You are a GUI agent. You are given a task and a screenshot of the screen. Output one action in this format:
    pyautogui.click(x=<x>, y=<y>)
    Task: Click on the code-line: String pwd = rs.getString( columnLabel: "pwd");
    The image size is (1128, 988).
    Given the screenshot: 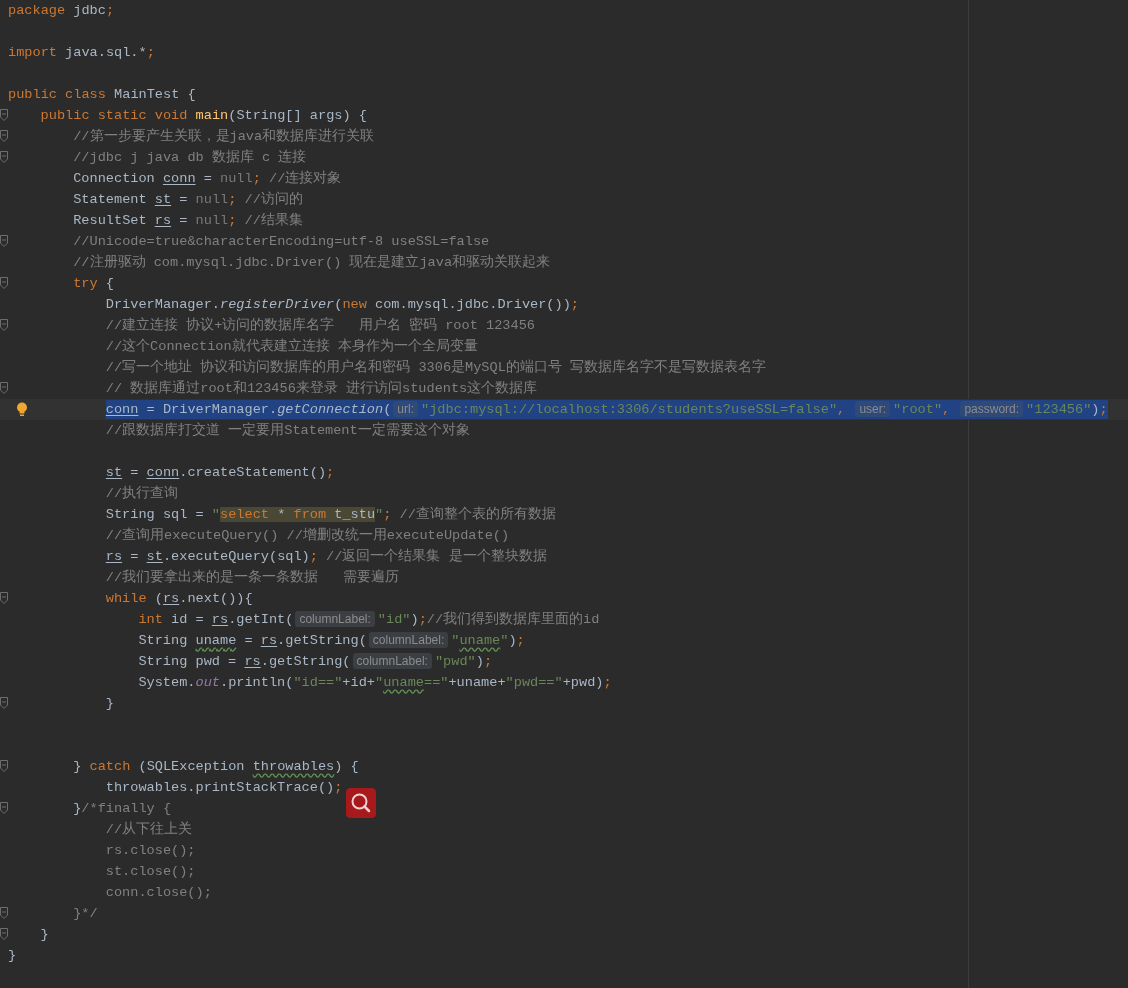 What is the action you would take?
    pyautogui.click(x=315, y=661)
    